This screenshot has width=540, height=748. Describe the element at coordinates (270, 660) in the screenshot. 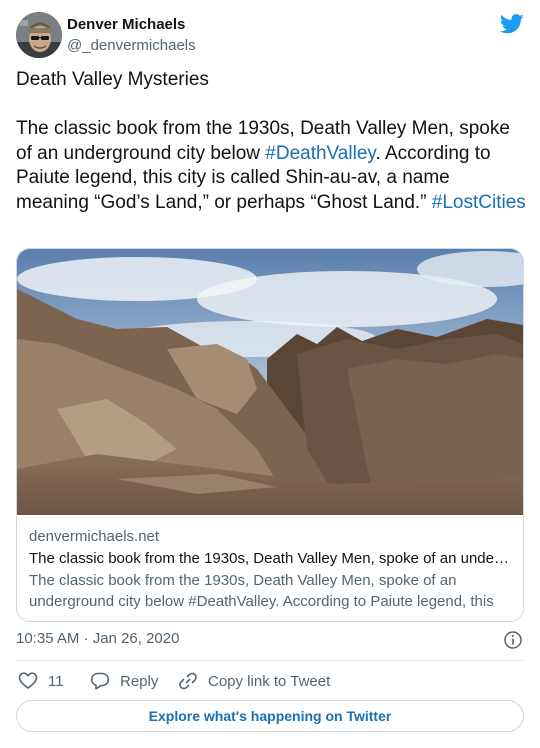

I see `divider` at that location.